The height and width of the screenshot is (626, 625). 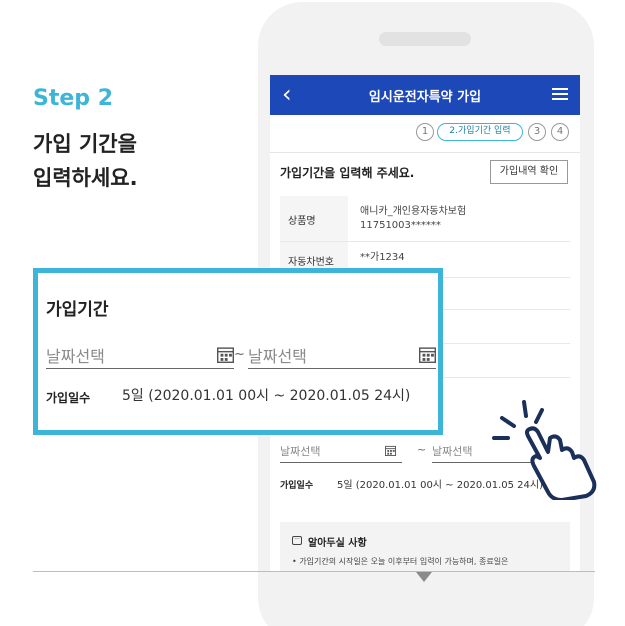 I want to click on phone-speaker, so click(x=425, y=39).